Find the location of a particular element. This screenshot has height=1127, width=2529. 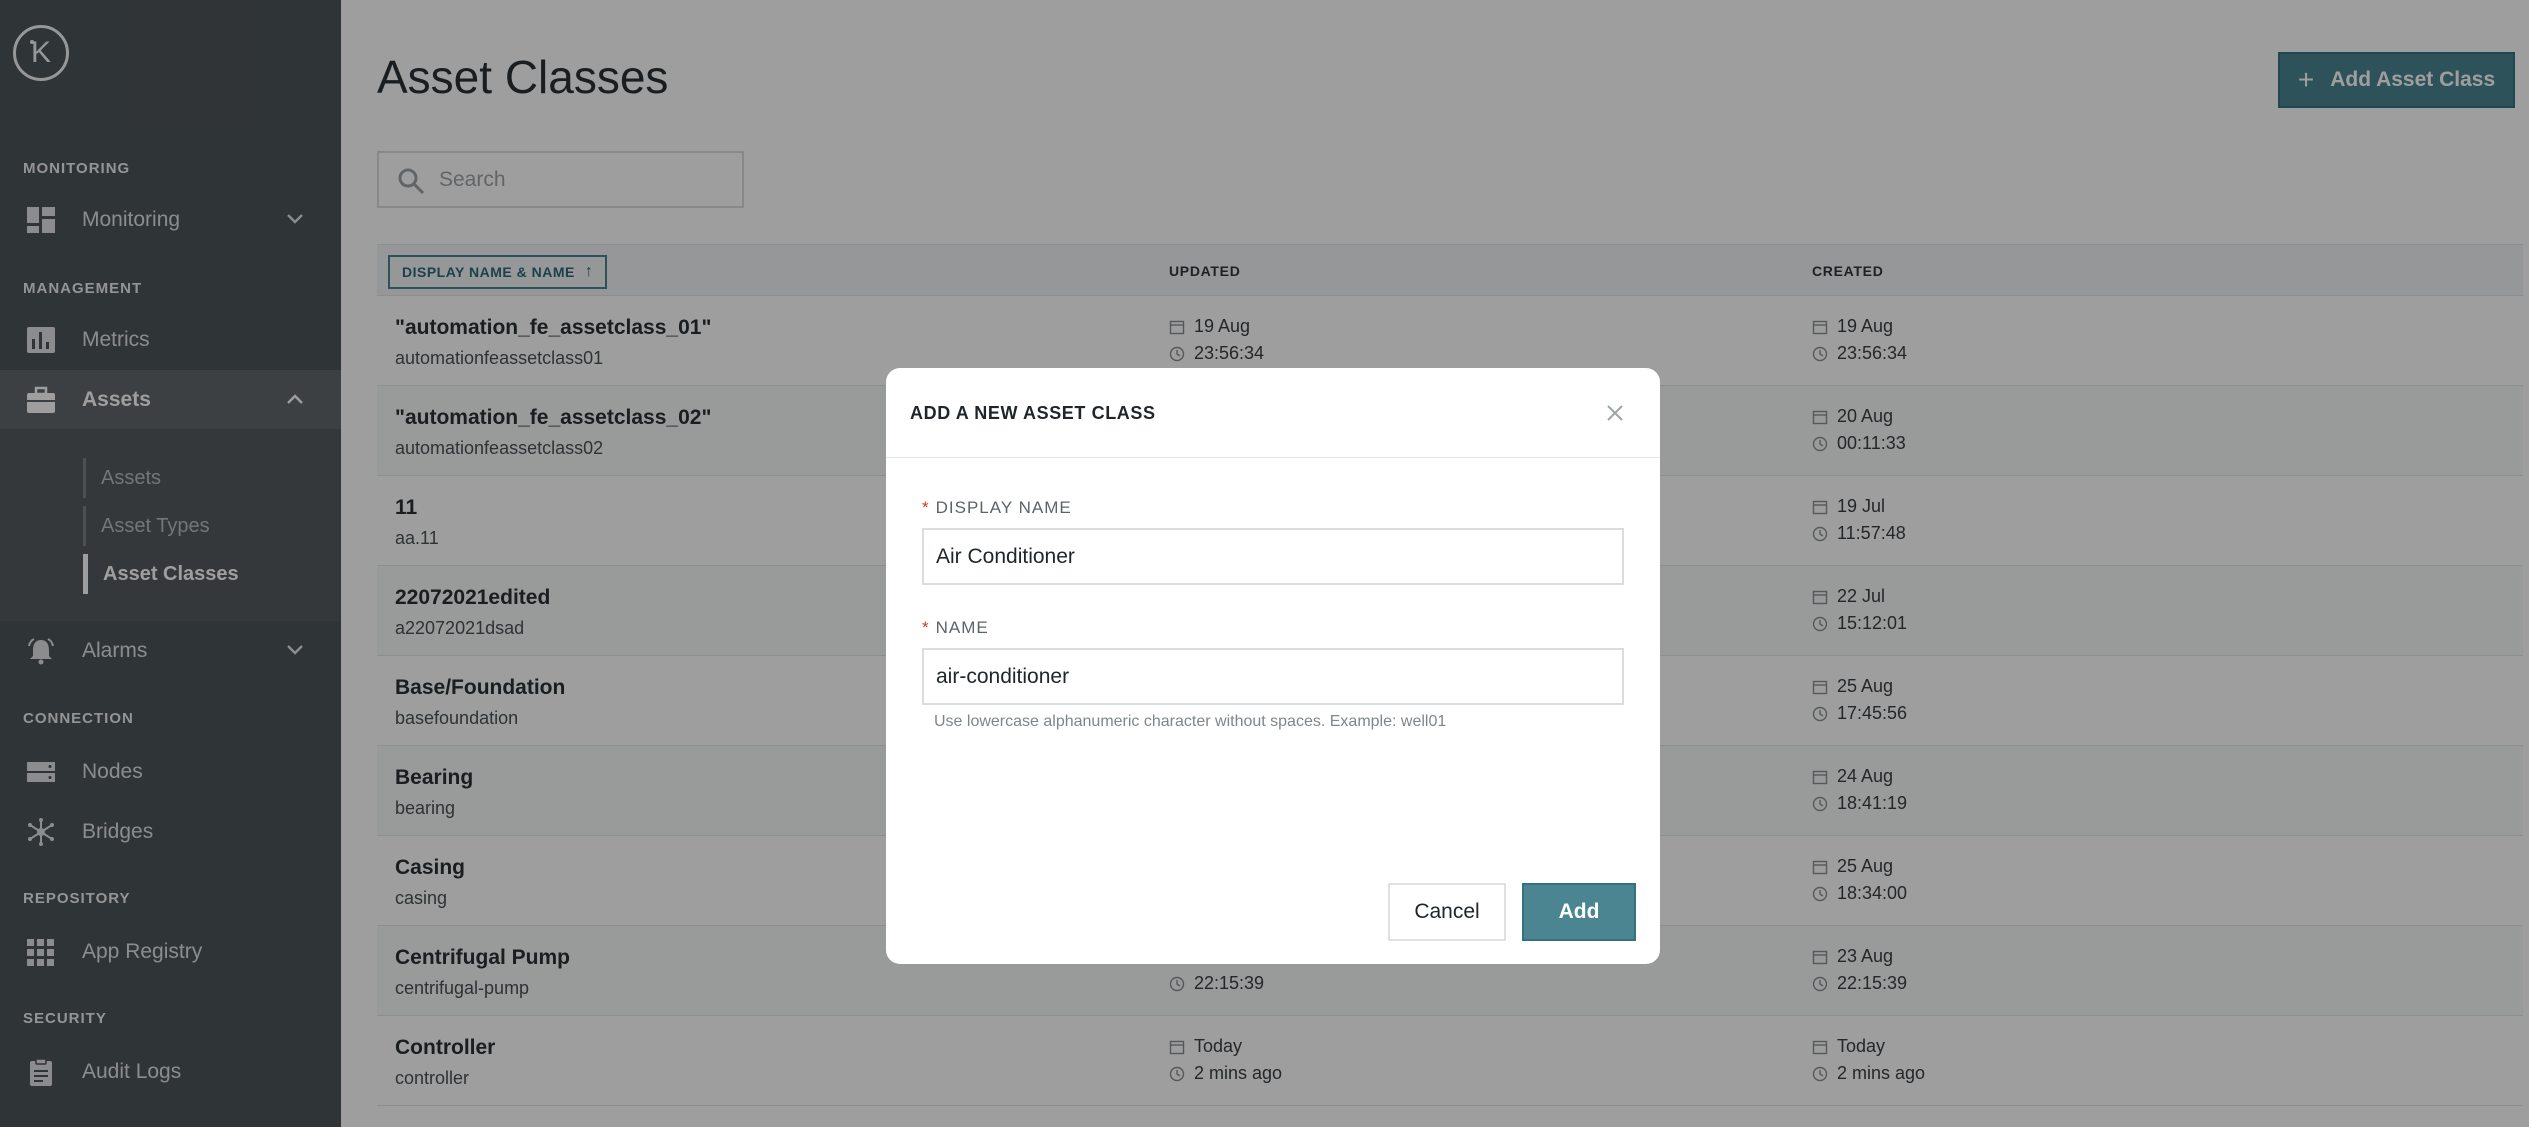

name-label: * NAME is located at coordinates (955, 628).